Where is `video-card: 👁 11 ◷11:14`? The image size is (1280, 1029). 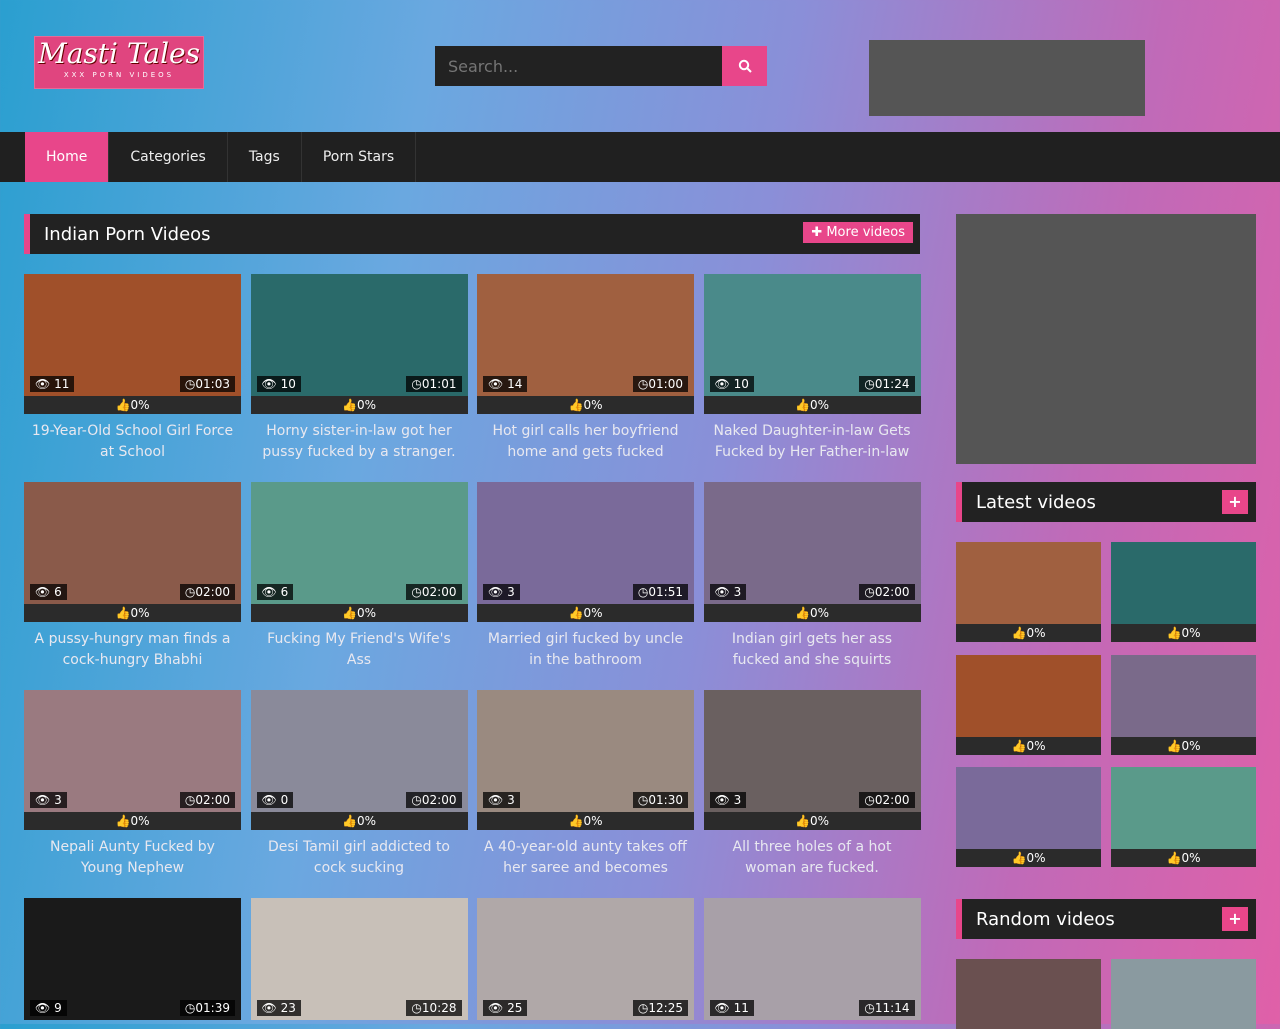 video-card: 👁 11 ◷11:14 is located at coordinates (812, 959).